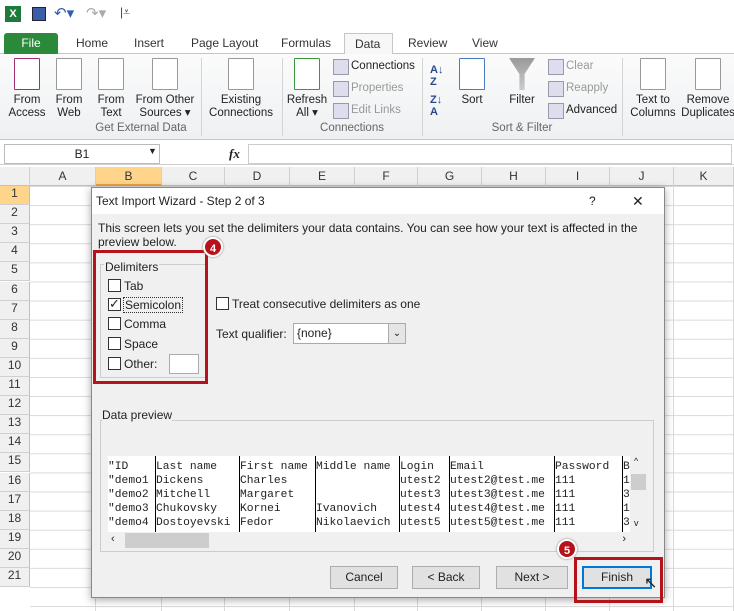 This screenshot has height=611, width=734. What do you see at coordinates (522, 74) in the screenshot?
I see `filter-funnel-icon` at bounding box center [522, 74].